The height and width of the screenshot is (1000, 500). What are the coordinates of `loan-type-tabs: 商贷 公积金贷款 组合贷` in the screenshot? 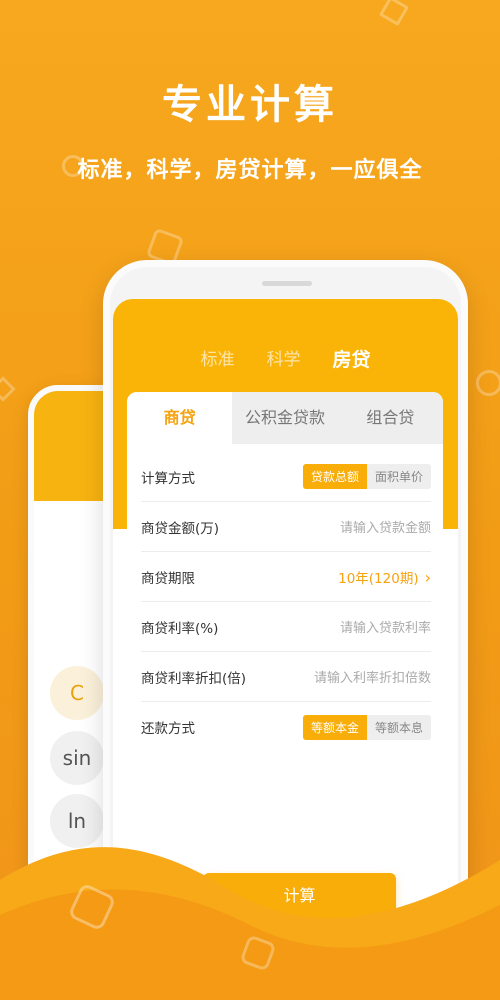 It's located at (285, 418).